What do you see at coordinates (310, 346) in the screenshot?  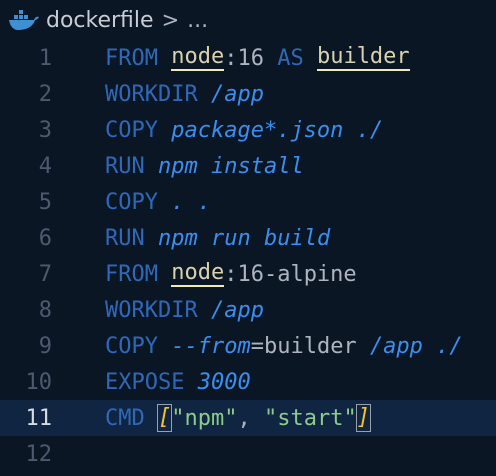 I see `plain-token: =builder` at bounding box center [310, 346].